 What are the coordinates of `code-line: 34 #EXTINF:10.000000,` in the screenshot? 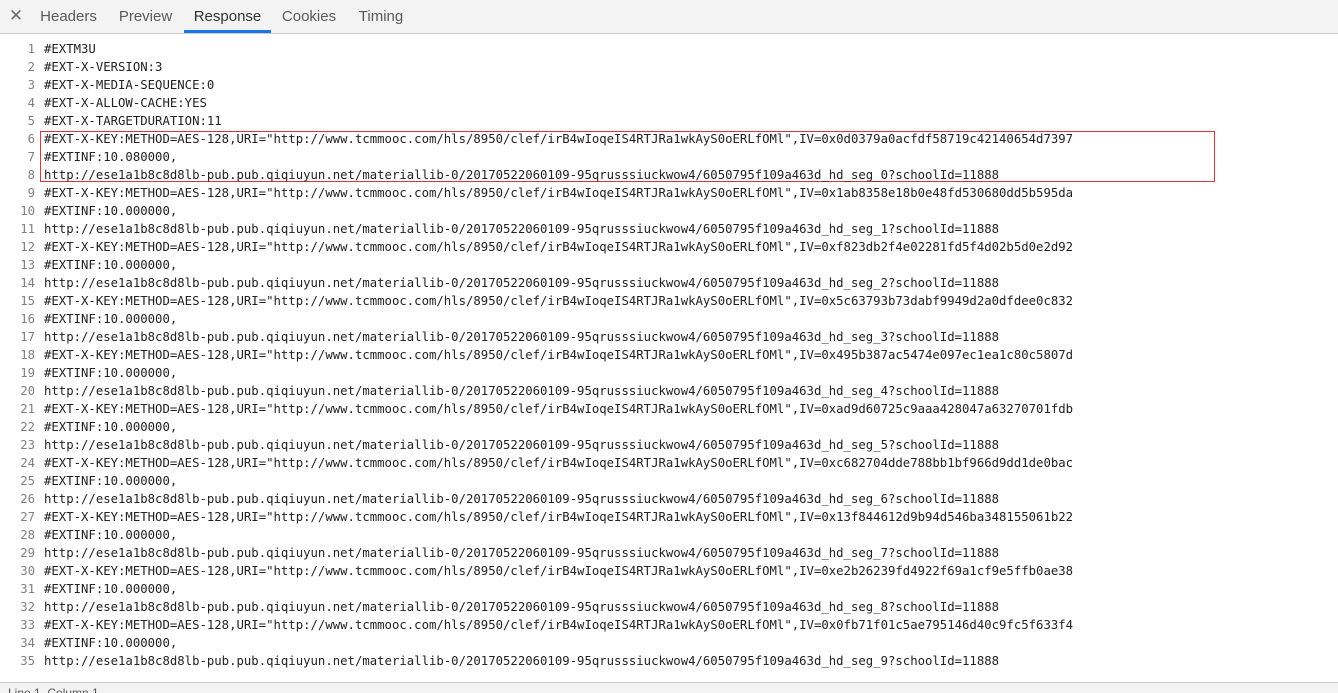 It's located at (669, 643).